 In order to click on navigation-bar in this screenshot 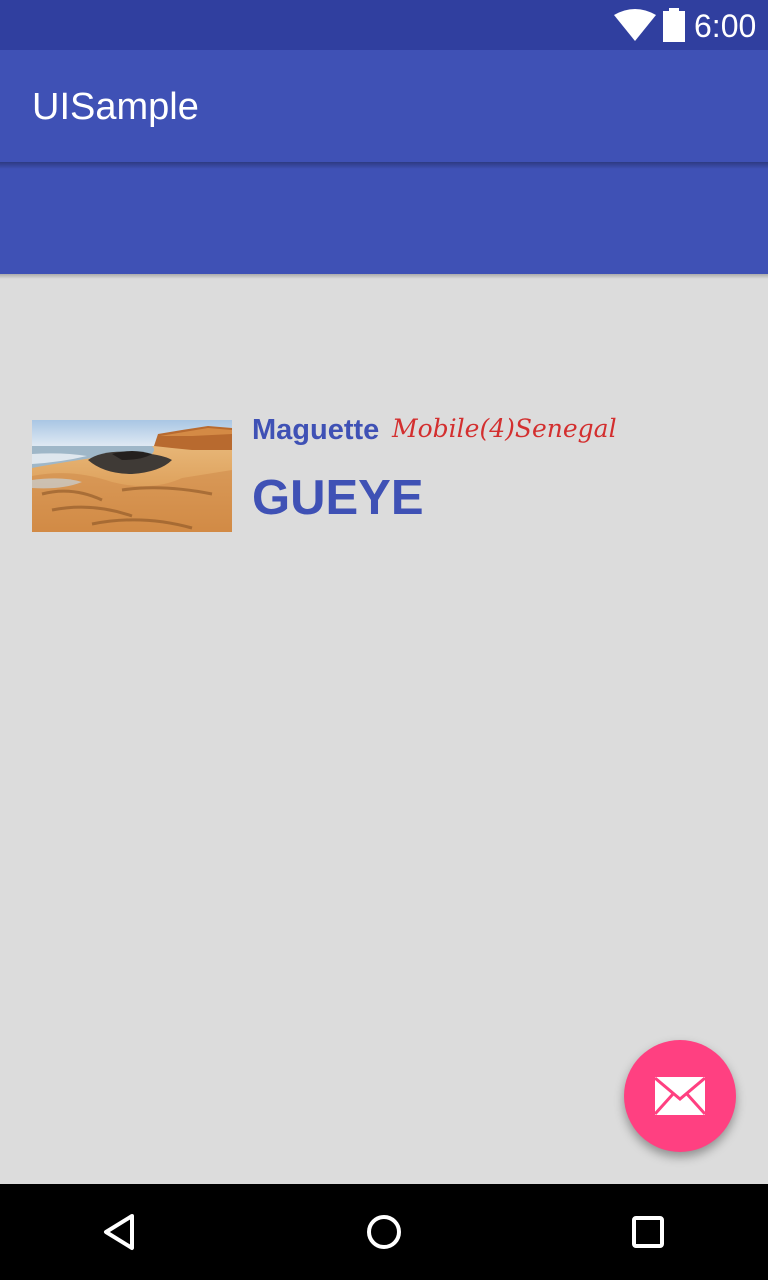, I will do `click(384, 1232)`.